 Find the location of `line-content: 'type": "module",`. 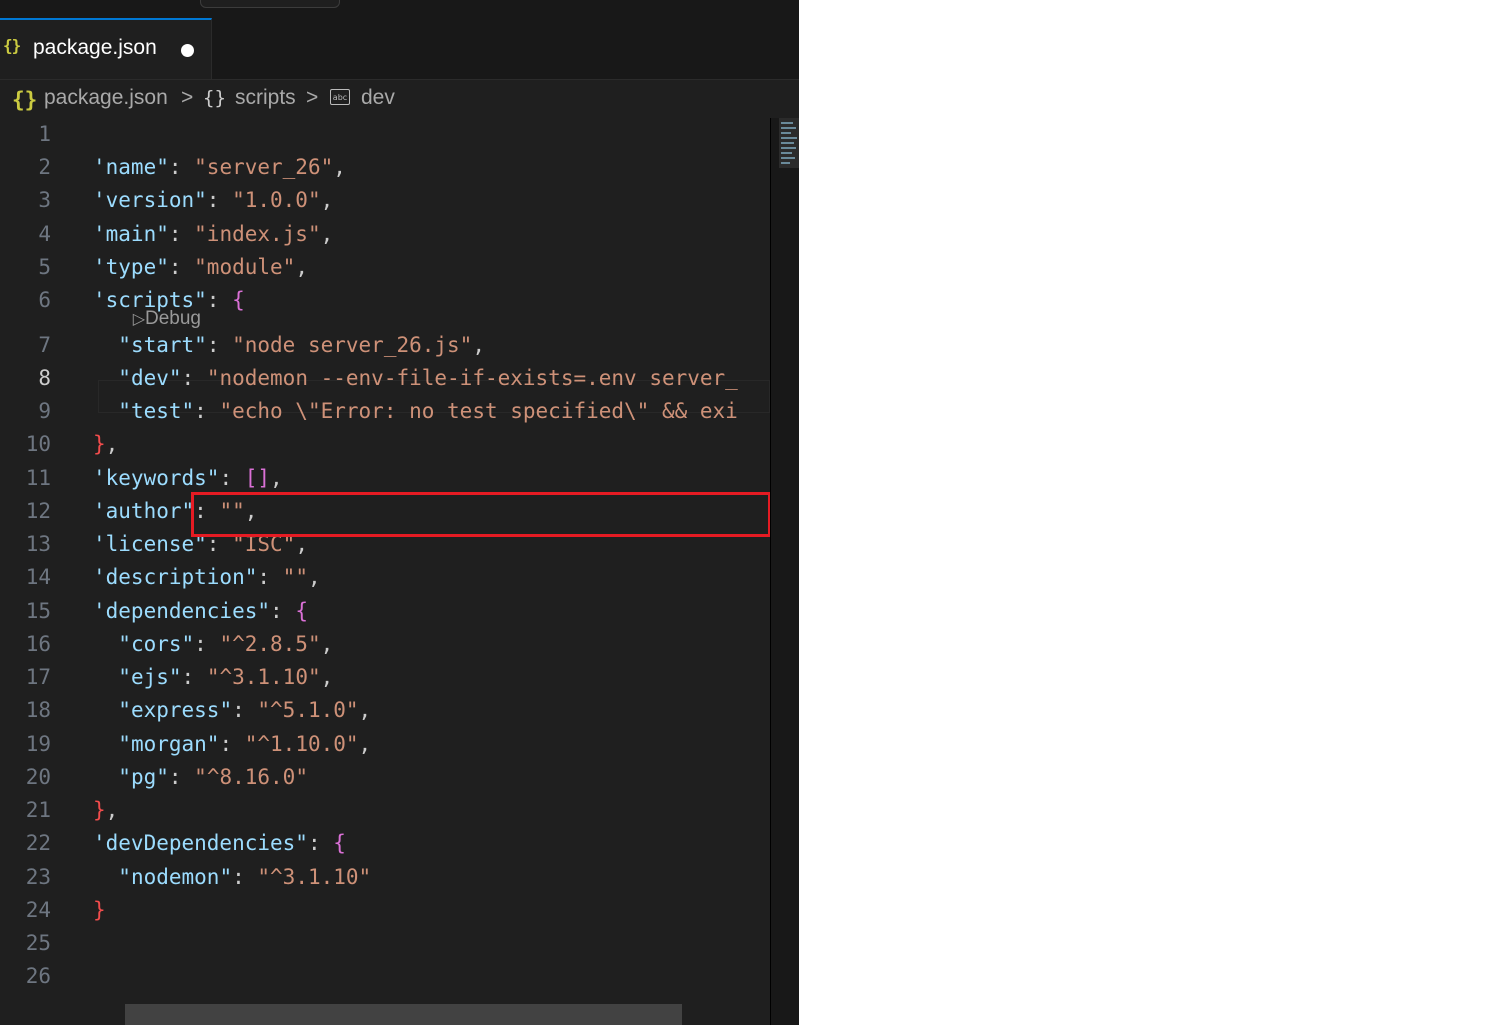

line-content: 'type": "module", is located at coordinates (200, 267).